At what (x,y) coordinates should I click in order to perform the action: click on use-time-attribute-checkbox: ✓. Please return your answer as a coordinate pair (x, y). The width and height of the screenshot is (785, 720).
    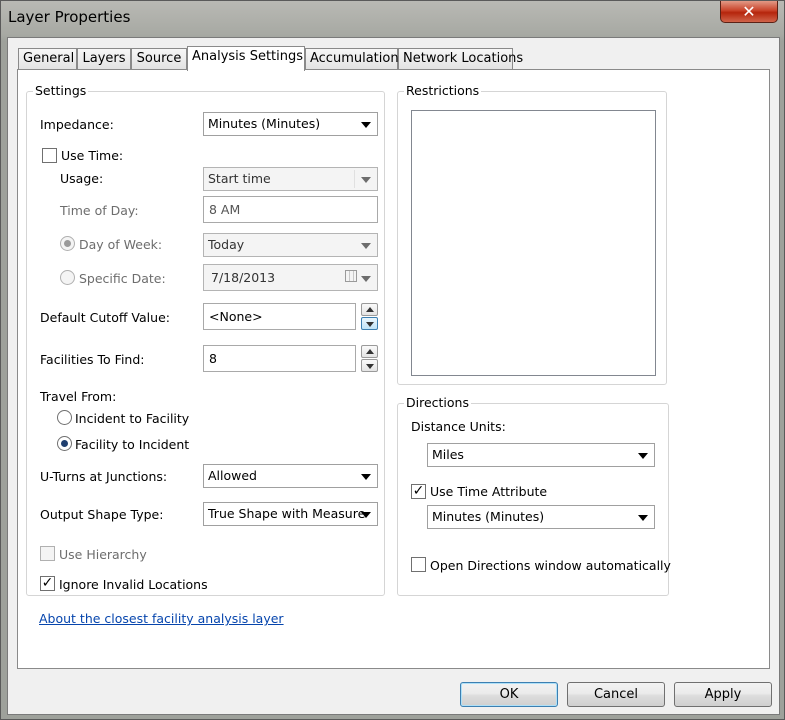
    Looking at the image, I should click on (418, 491).